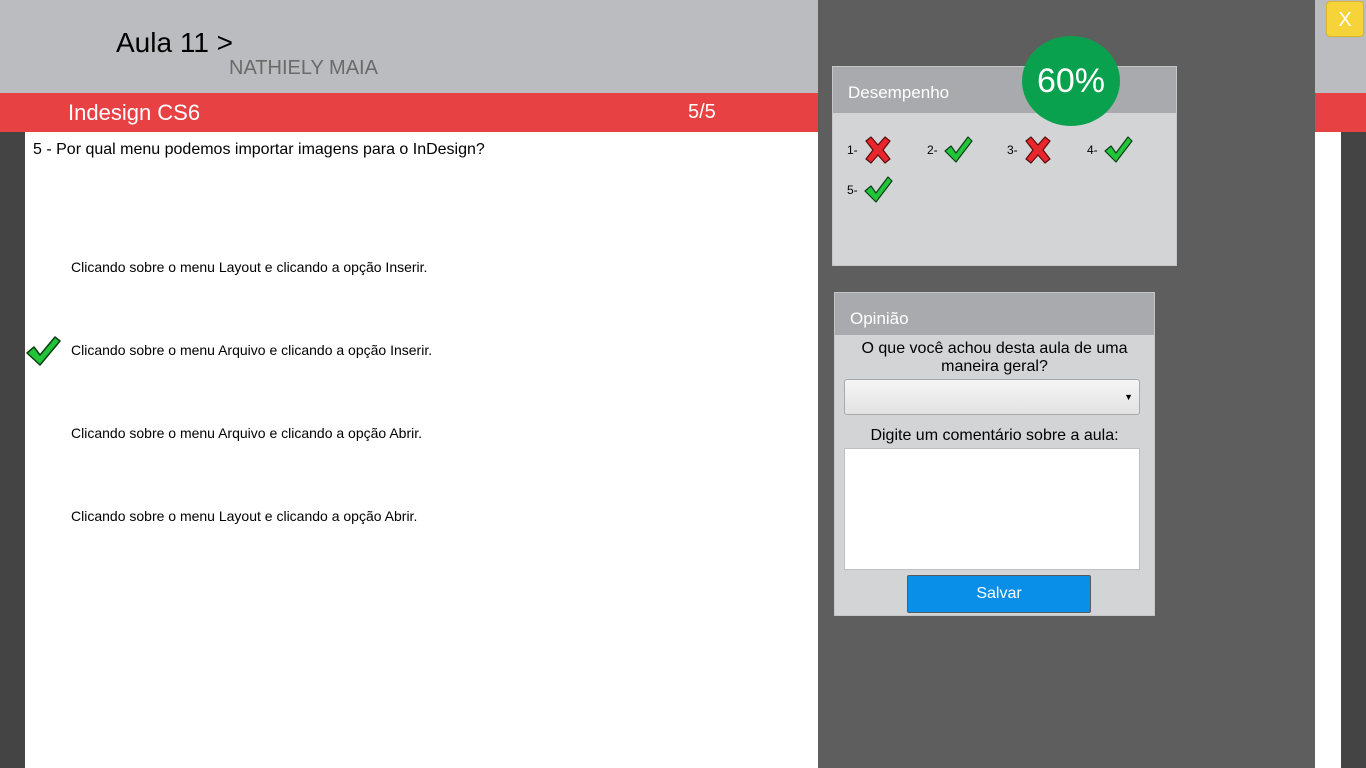  Describe the element at coordinates (134, 112) in the screenshot. I see `course-name: Indesign CS6` at that location.